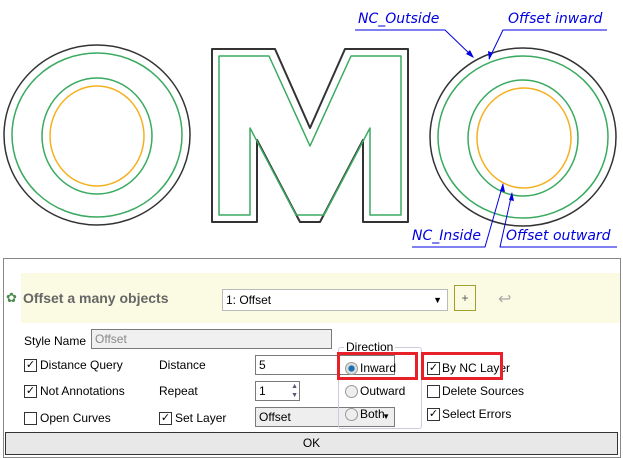 The width and height of the screenshot is (623, 458). I want to click on delete-sources-checkbox, so click(433, 391).